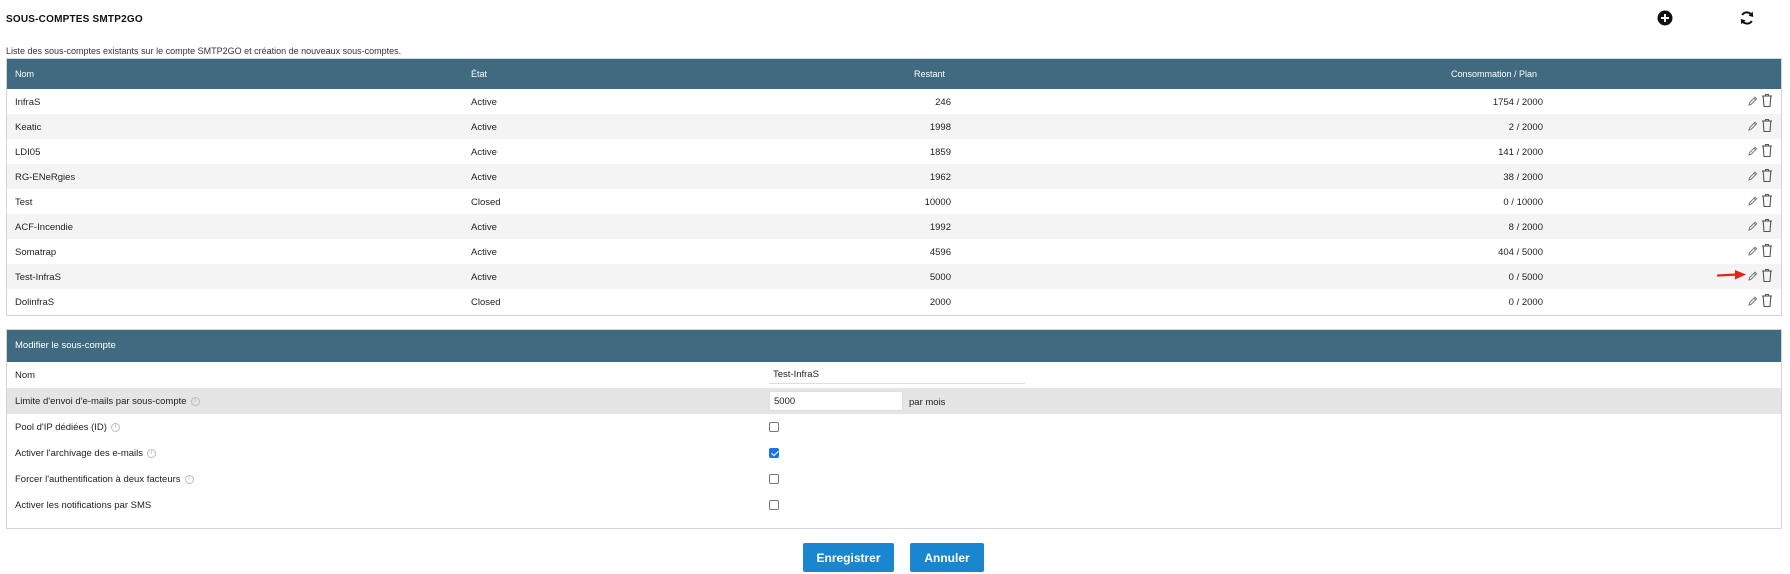  I want to click on form-row-nom: Nom, so click(894, 375).